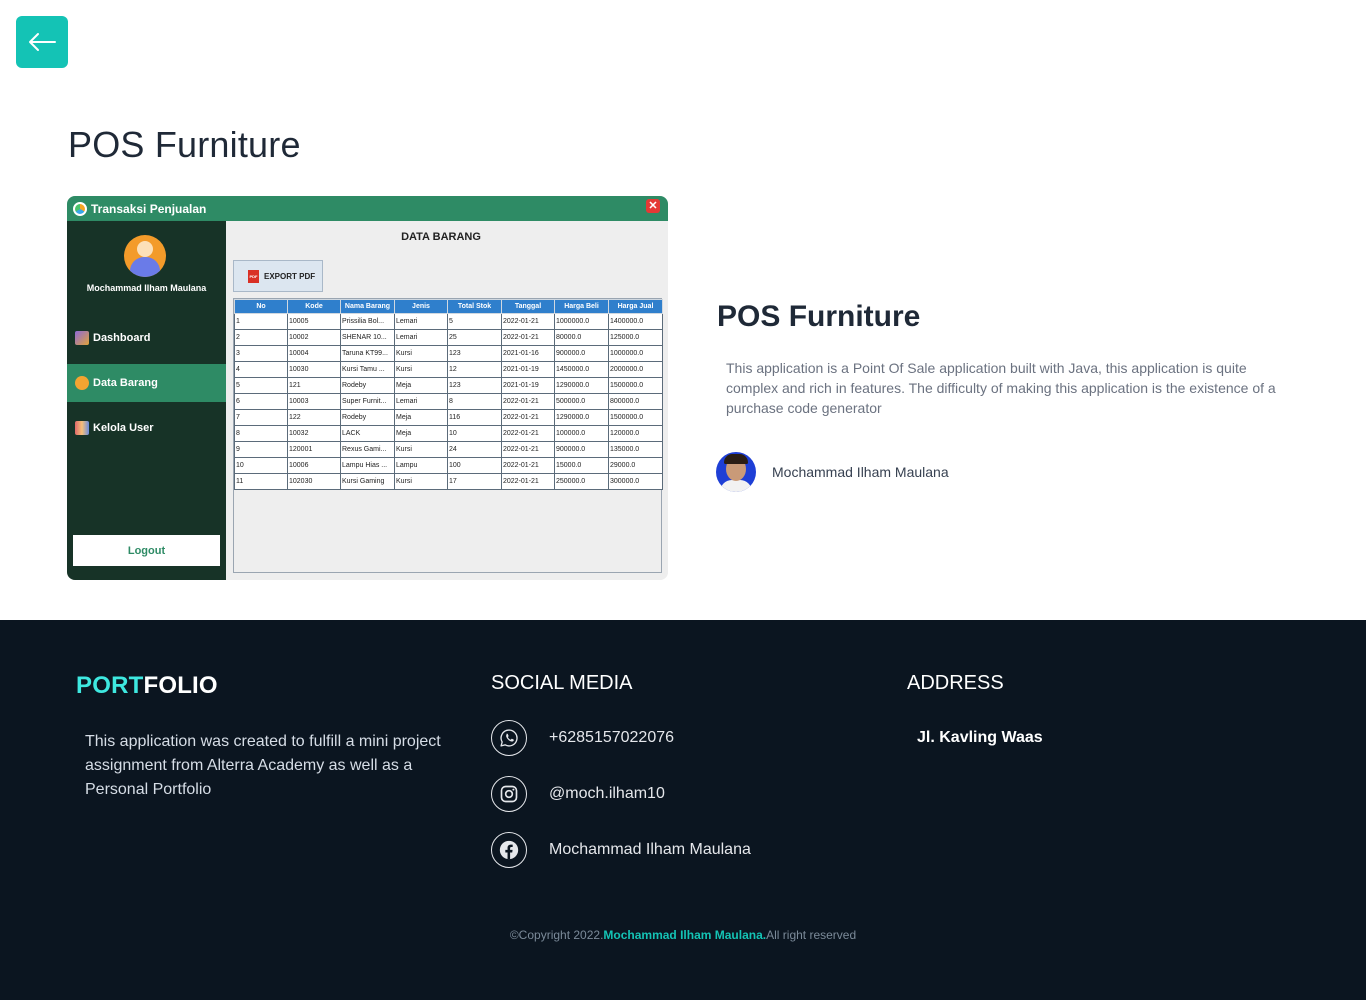 This screenshot has height=1000, width=1366. I want to click on table-cell: 800000.0, so click(635, 401).